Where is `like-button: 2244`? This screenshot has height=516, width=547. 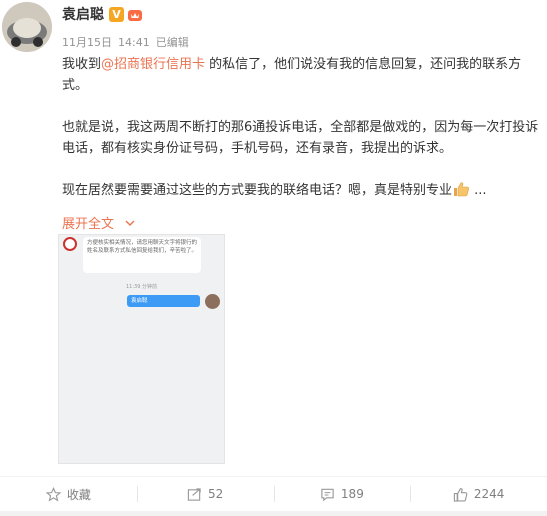
like-button: 2244 is located at coordinates (478, 494).